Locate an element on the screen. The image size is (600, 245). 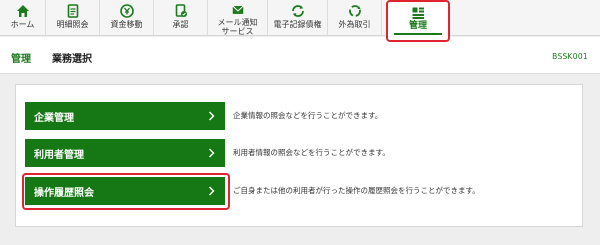
tab-label: ホーム is located at coordinates (22, 24).